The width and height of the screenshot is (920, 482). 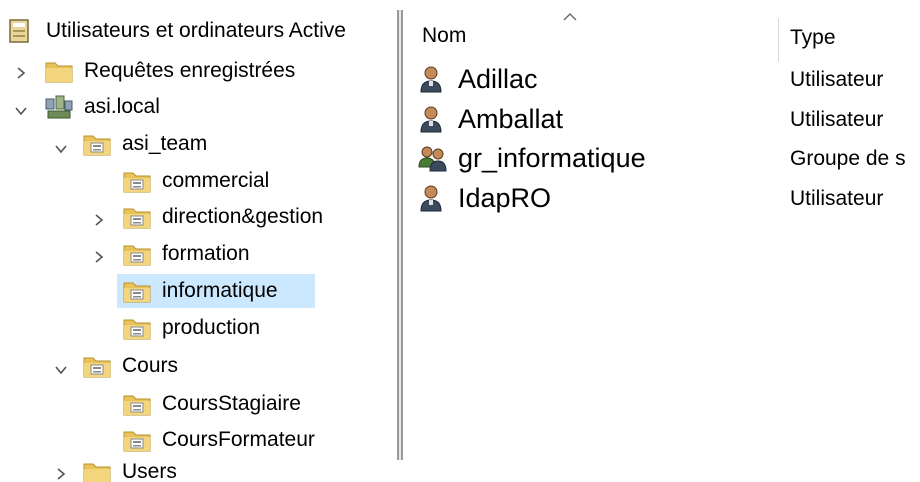 I want to click on tree-item-saved-queries: Requêtes enregistrées, so click(x=171, y=71).